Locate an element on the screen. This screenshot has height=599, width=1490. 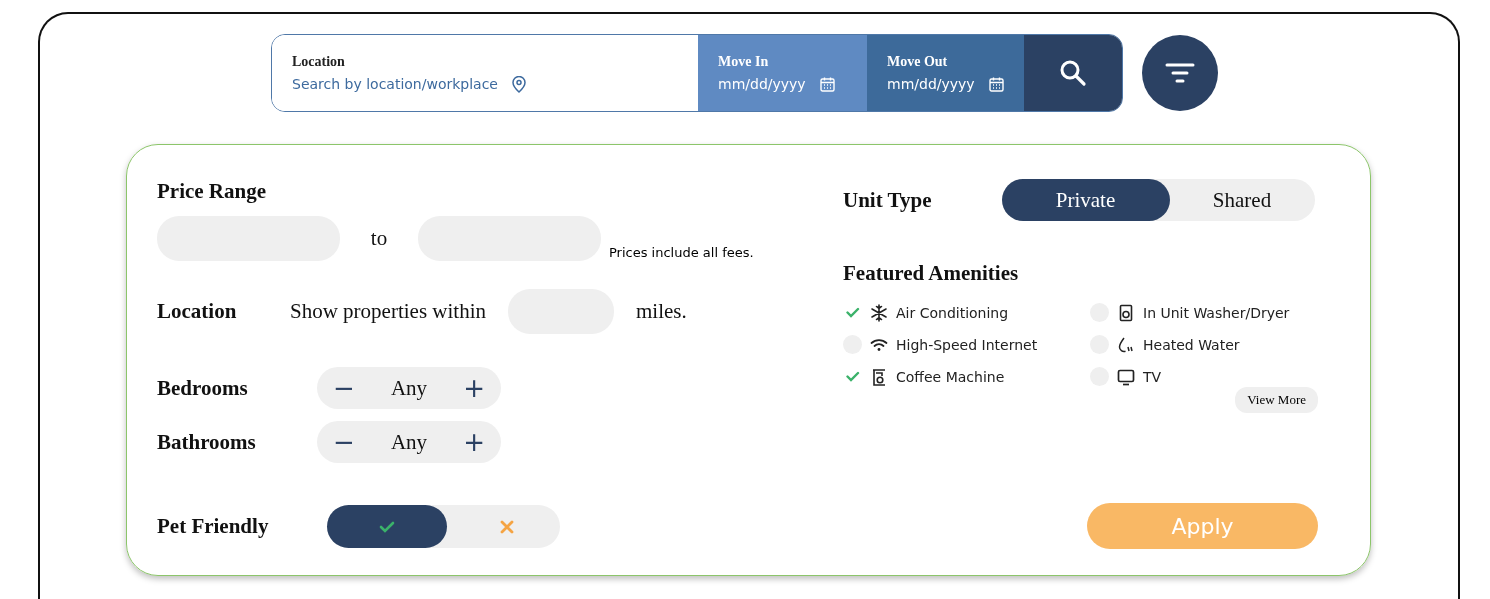
amenity-label: High-Speed Internet is located at coordinates (967, 344).